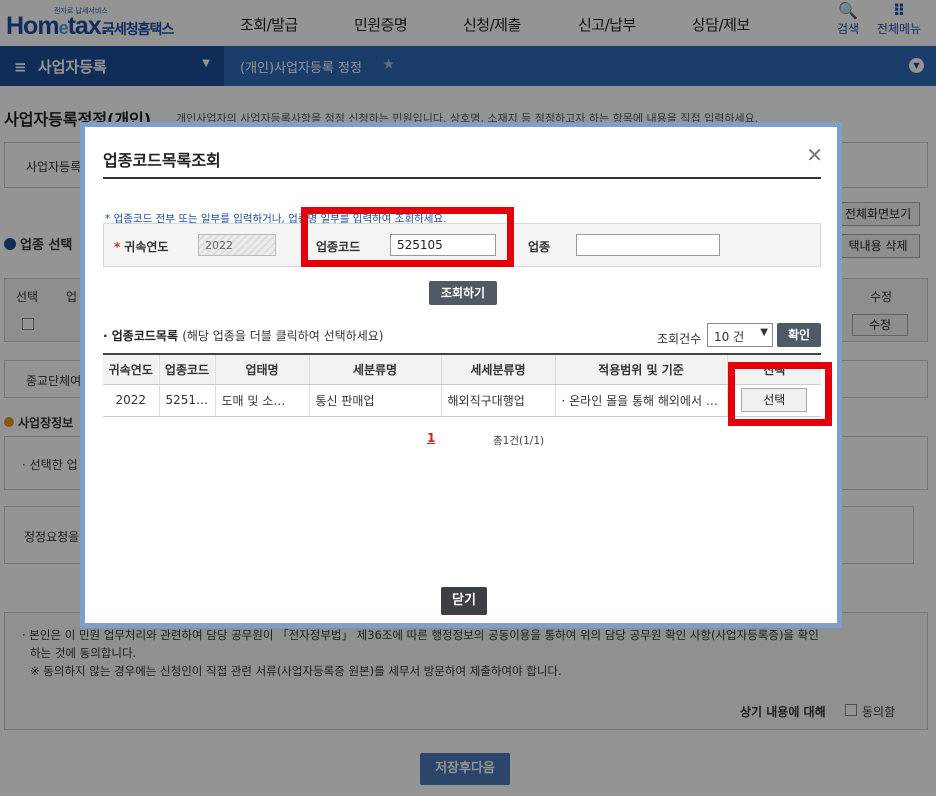  Describe the element at coordinates (648, 245) in the screenshot. I see `business-input` at that location.